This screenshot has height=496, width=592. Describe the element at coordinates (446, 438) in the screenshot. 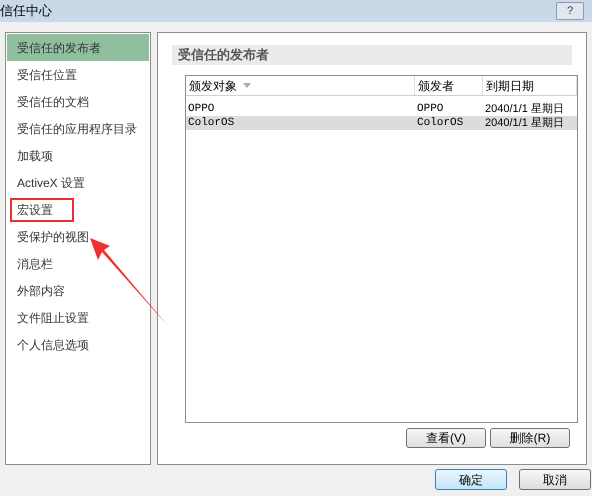

I see `list-action-button: 查看(V)` at that location.